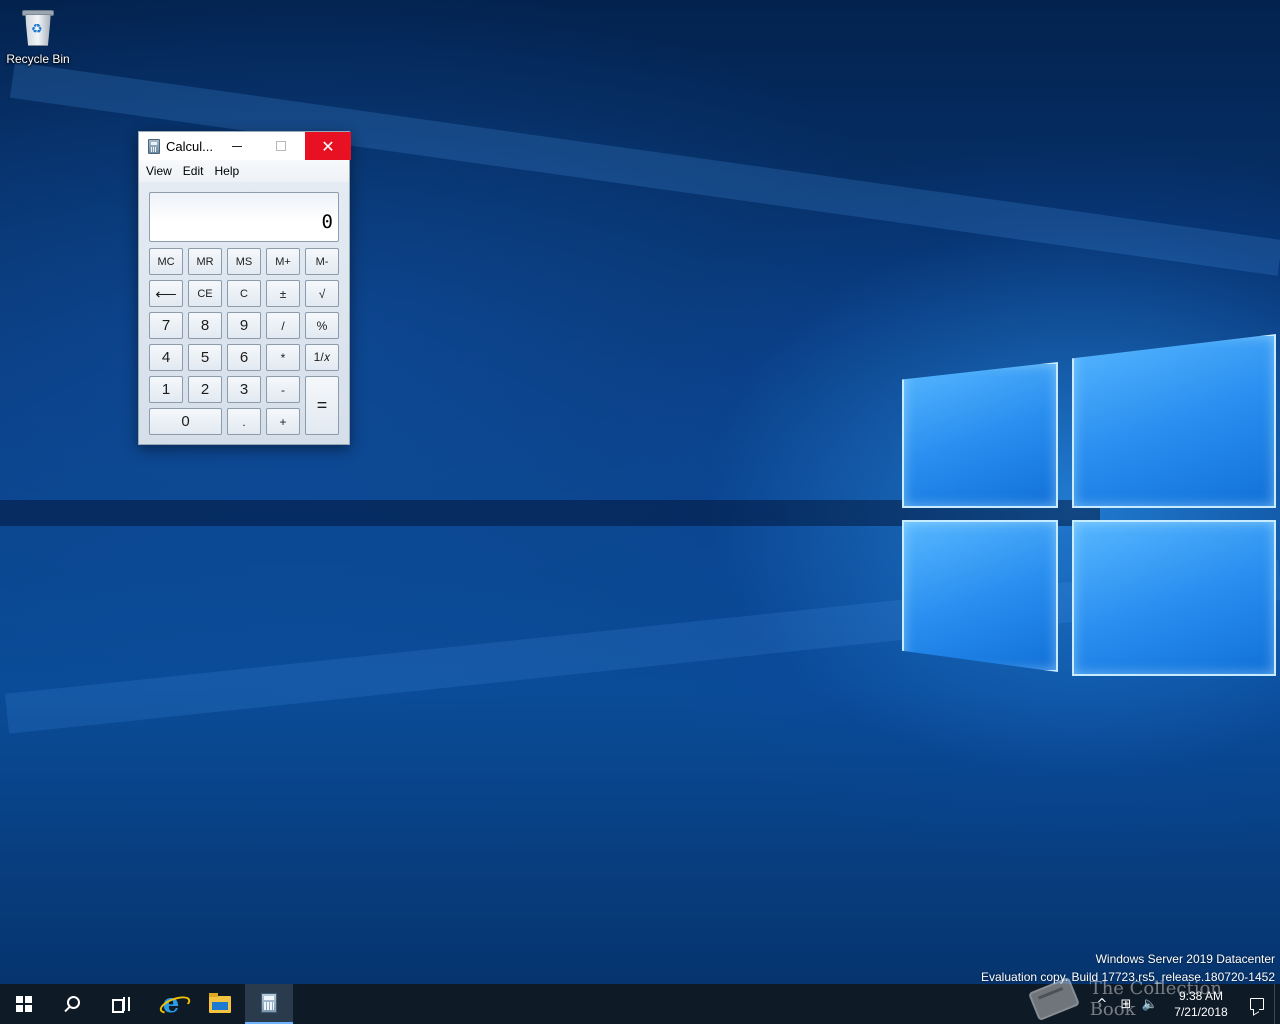 Image resolution: width=1280 pixels, height=1024 pixels. Describe the element at coordinates (166, 293) in the screenshot. I see `backspace-button: ⟵` at that location.